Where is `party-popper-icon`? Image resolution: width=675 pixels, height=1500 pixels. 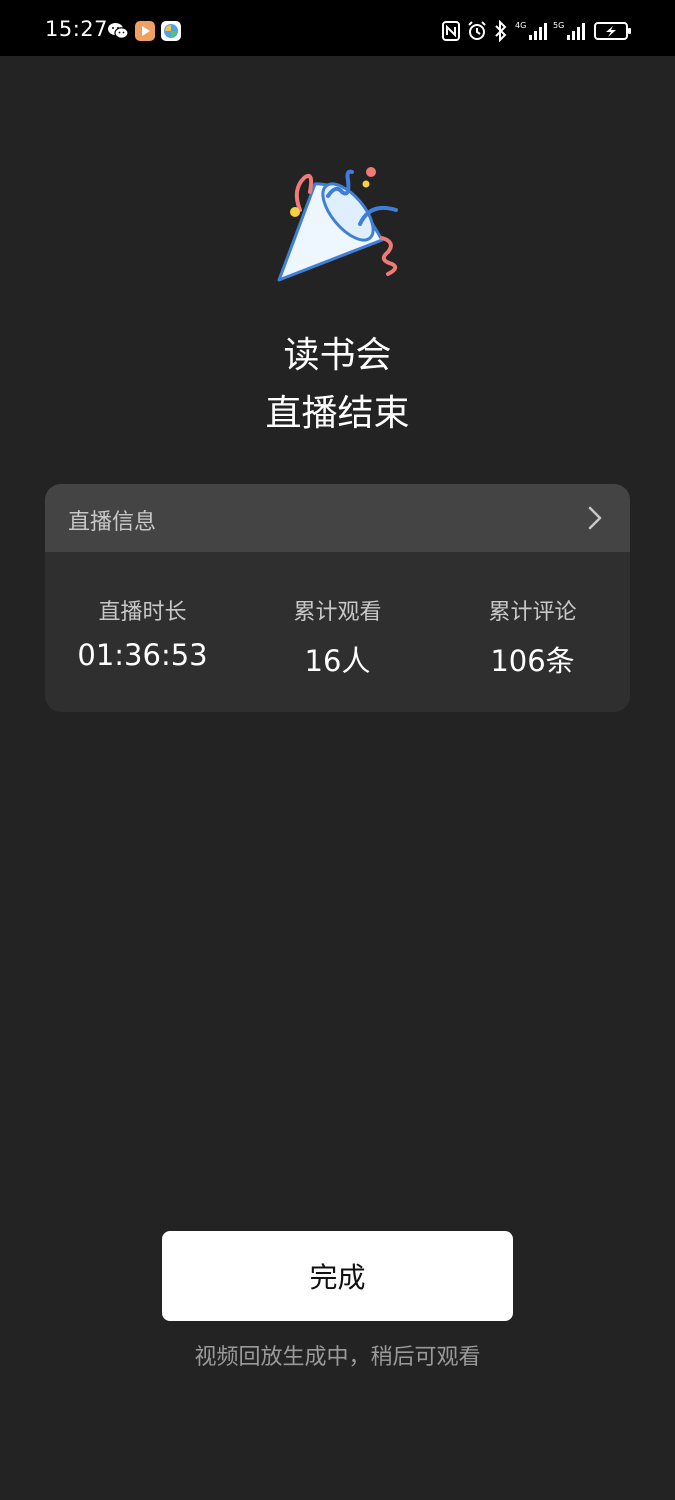
party-popper-icon is located at coordinates (337, 224).